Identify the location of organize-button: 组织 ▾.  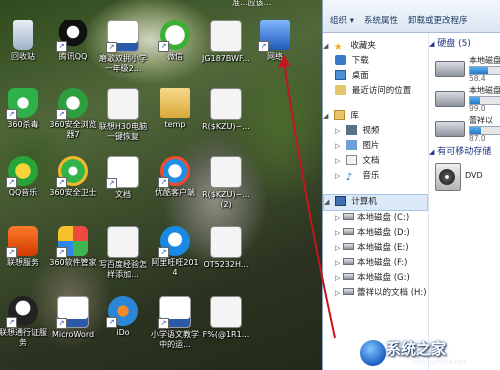
(342, 20).